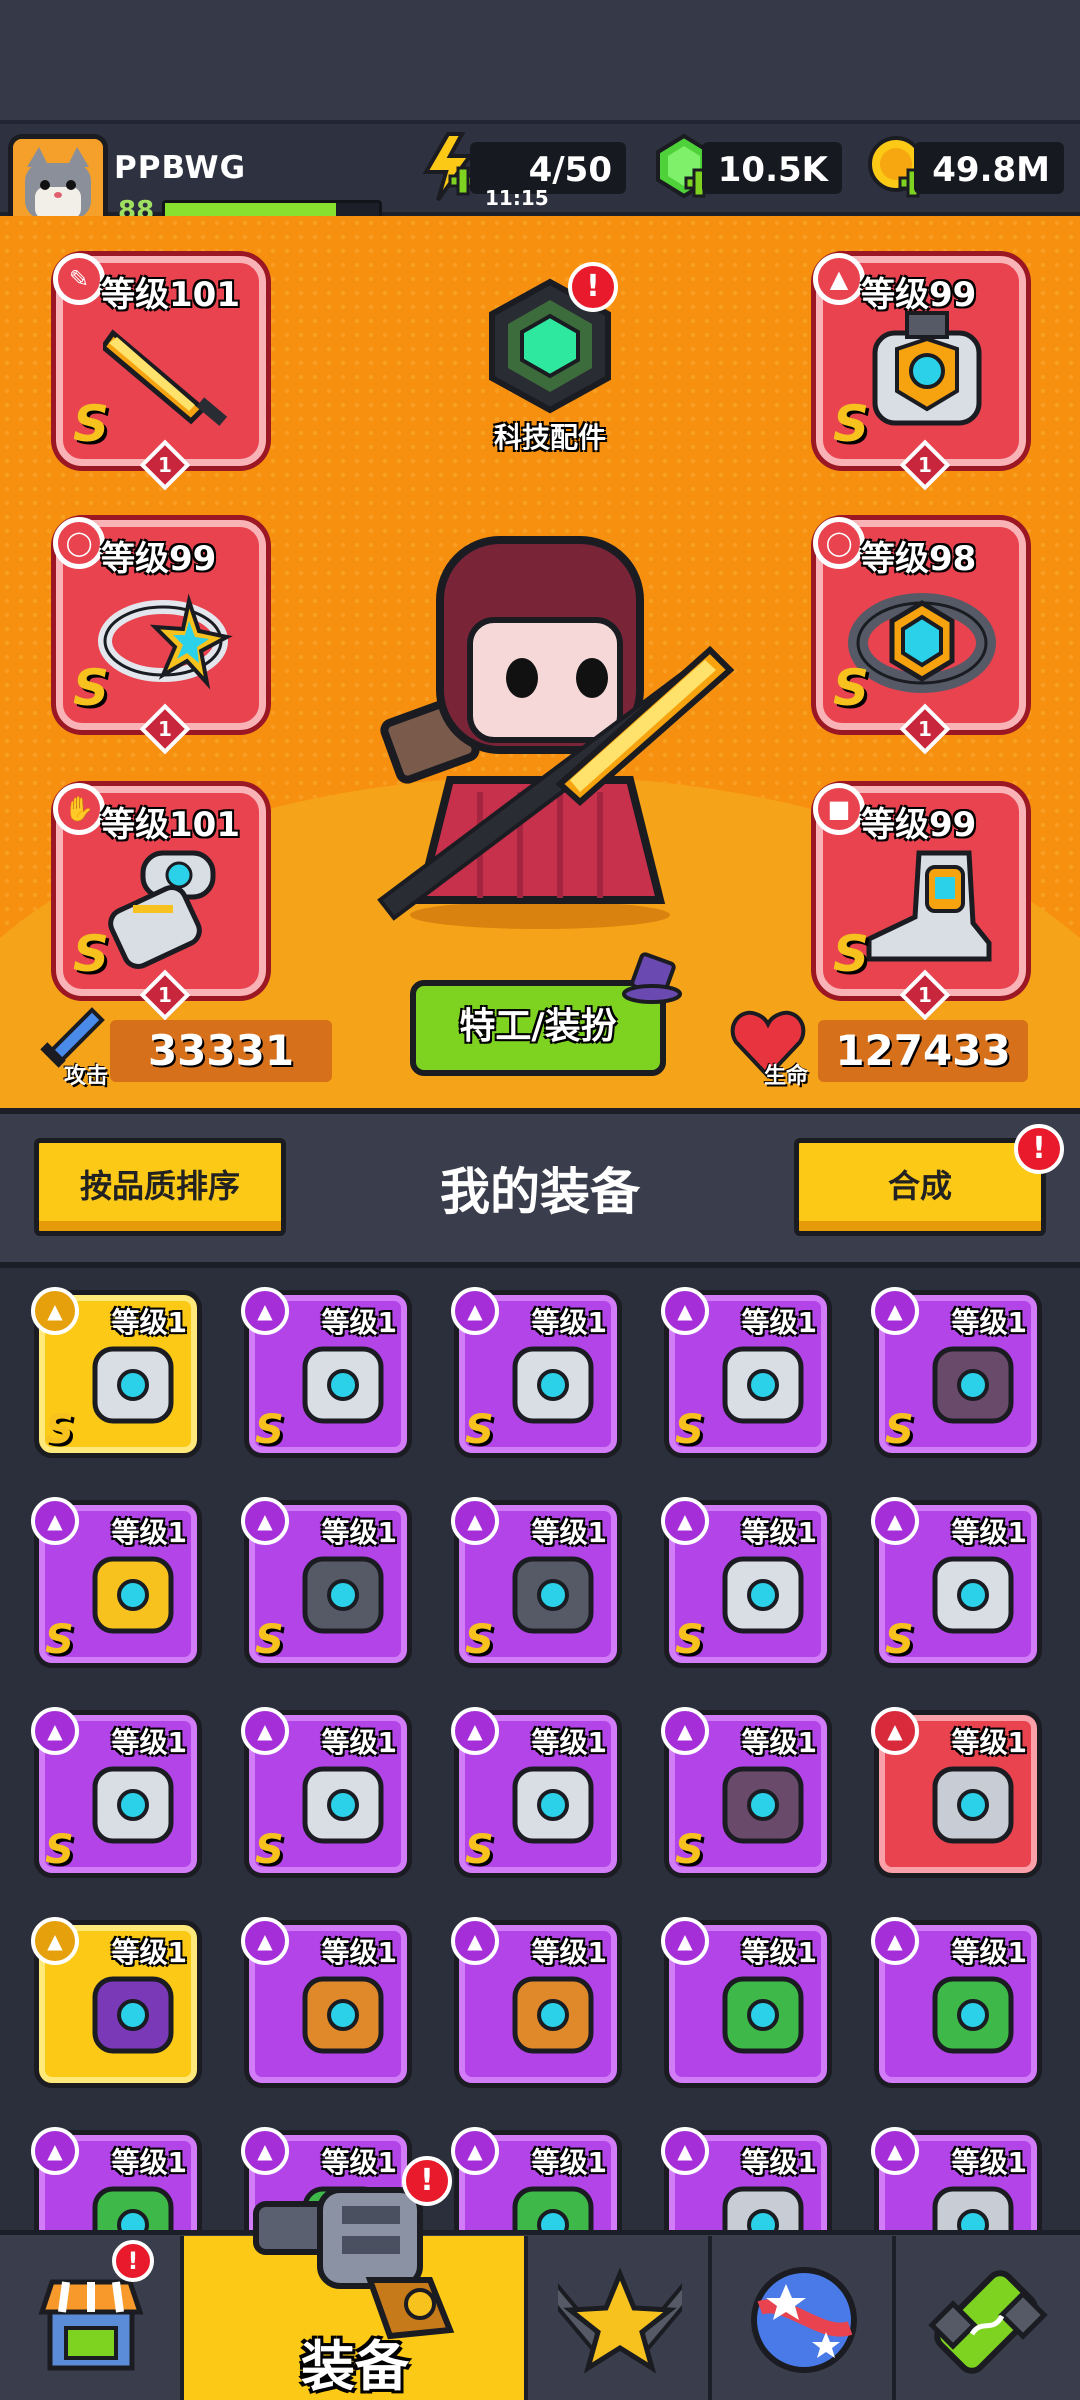 The height and width of the screenshot is (2400, 1080). I want to click on nav-shop, so click(92, 2318).